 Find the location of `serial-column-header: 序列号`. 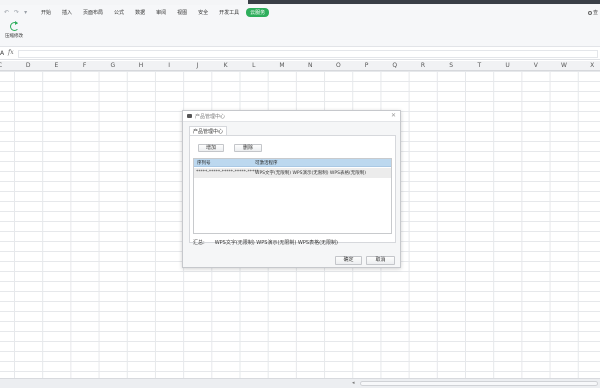

serial-column-header: 序列号 is located at coordinates (204, 163).